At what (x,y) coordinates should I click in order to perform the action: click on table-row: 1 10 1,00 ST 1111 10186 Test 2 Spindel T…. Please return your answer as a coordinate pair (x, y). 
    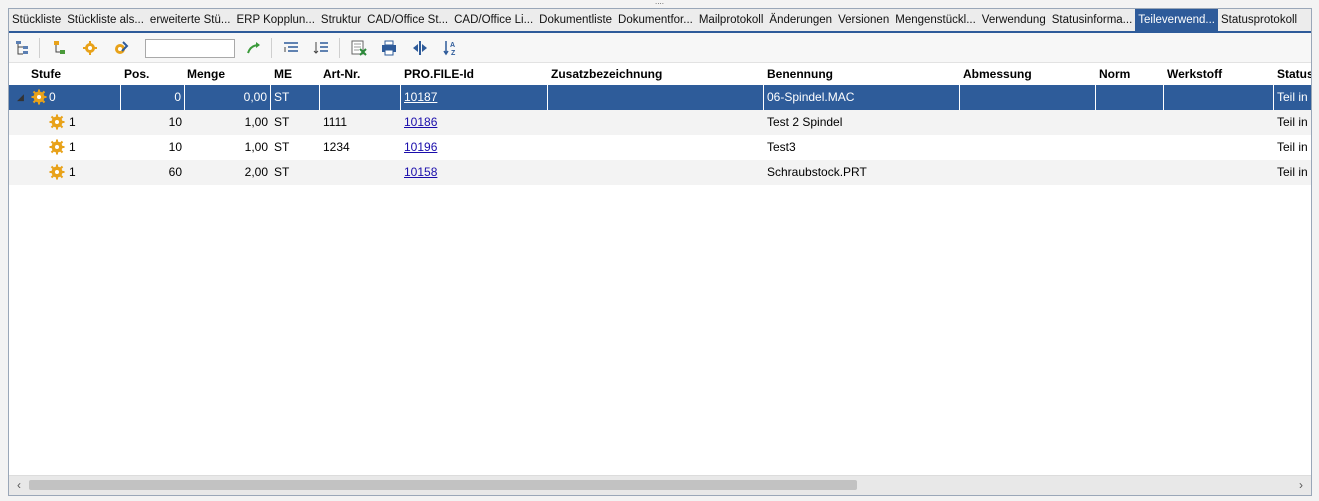
    Looking at the image, I should click on (660, 122).